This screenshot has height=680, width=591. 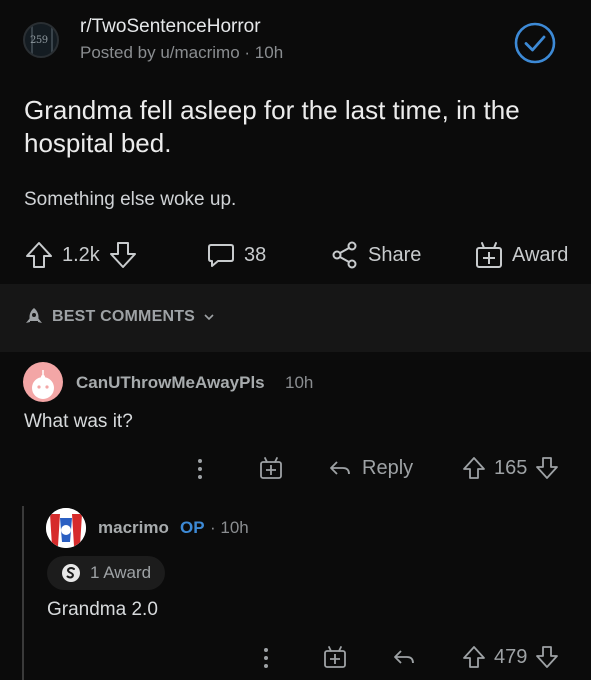 What do you see at coordinates (124, 316) in the screenshot?
I see `comment-sort-label: BEST COMMENTS` at bounding box center [124, 316].